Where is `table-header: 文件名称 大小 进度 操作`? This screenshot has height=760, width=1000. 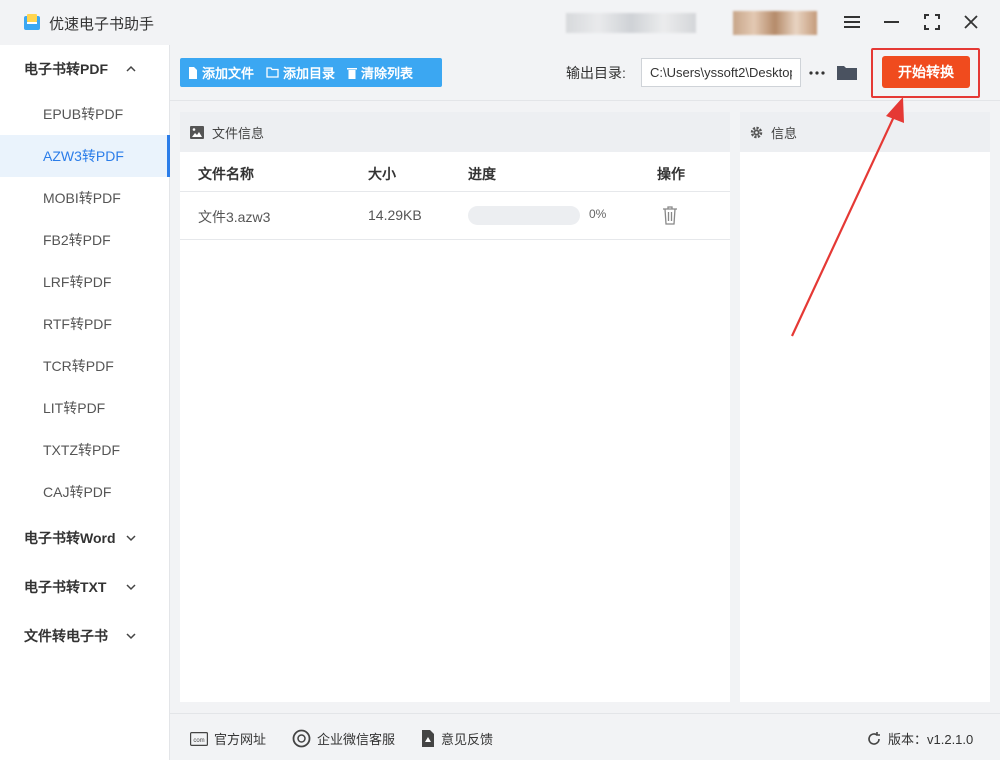 table-header: 文件名称 大小 进度 操作 is located at coordinates (455, 172).